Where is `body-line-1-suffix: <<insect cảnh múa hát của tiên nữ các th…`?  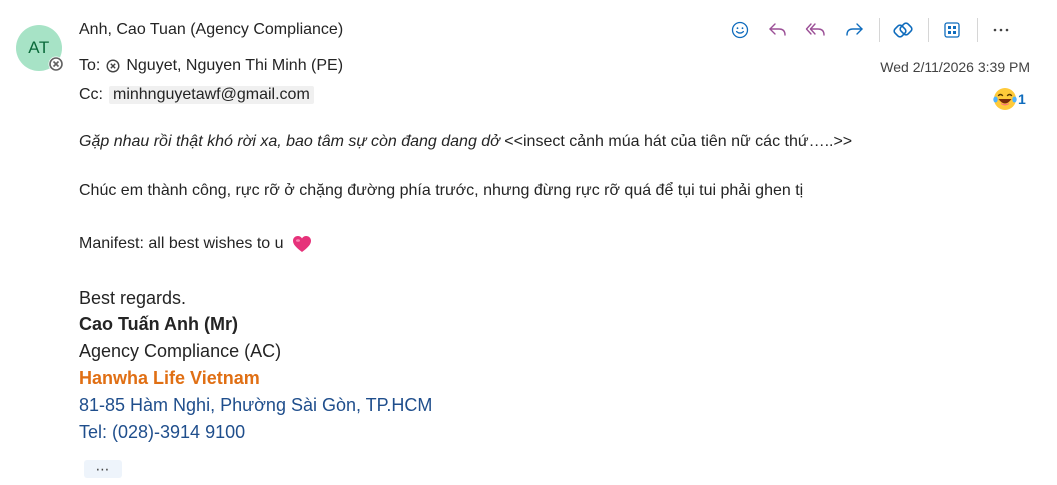 body-line-1-suffix: <<insect cảnh múa hát của tiên nữ các th… is located at coordinates (676, 141).